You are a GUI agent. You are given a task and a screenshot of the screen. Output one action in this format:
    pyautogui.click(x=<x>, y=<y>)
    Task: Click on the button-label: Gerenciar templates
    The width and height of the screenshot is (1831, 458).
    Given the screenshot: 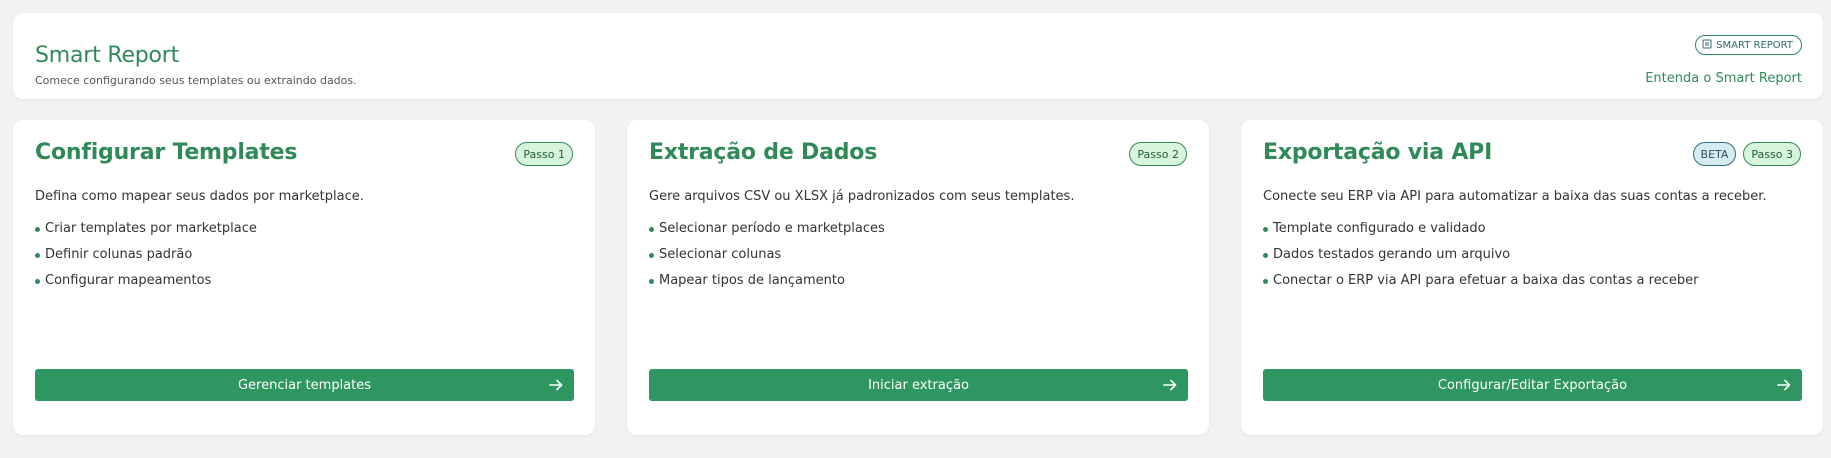 What is the action you would take?
    pyautogui.click(x=304, y=385)
    